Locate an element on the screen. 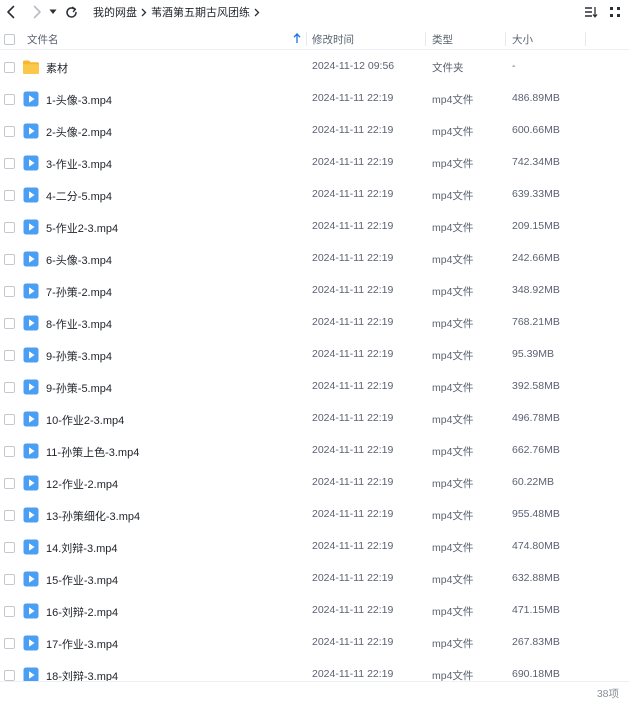 This screenshot has width=629, height=702. file-name: 9-孙策-3.mp4 is located at coordinates (79, 356).